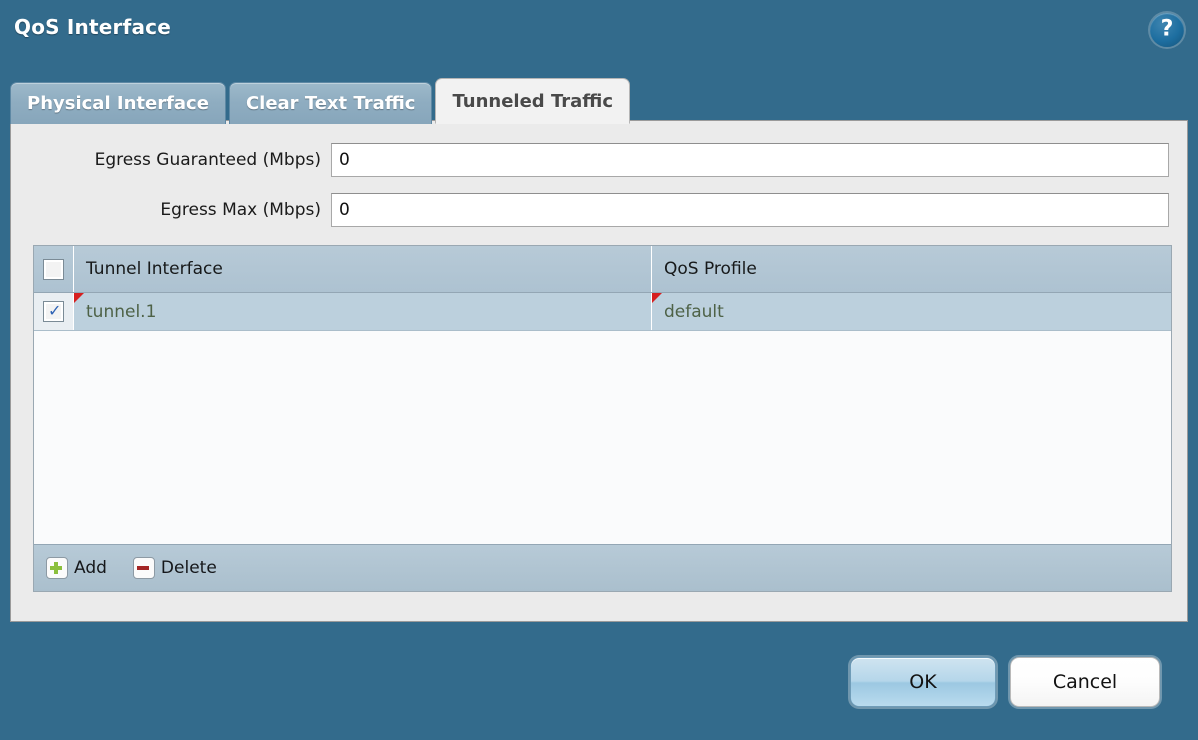 The image size is (1198, 740). I want to click on egress-guaranteed-input, so click(750, 160).